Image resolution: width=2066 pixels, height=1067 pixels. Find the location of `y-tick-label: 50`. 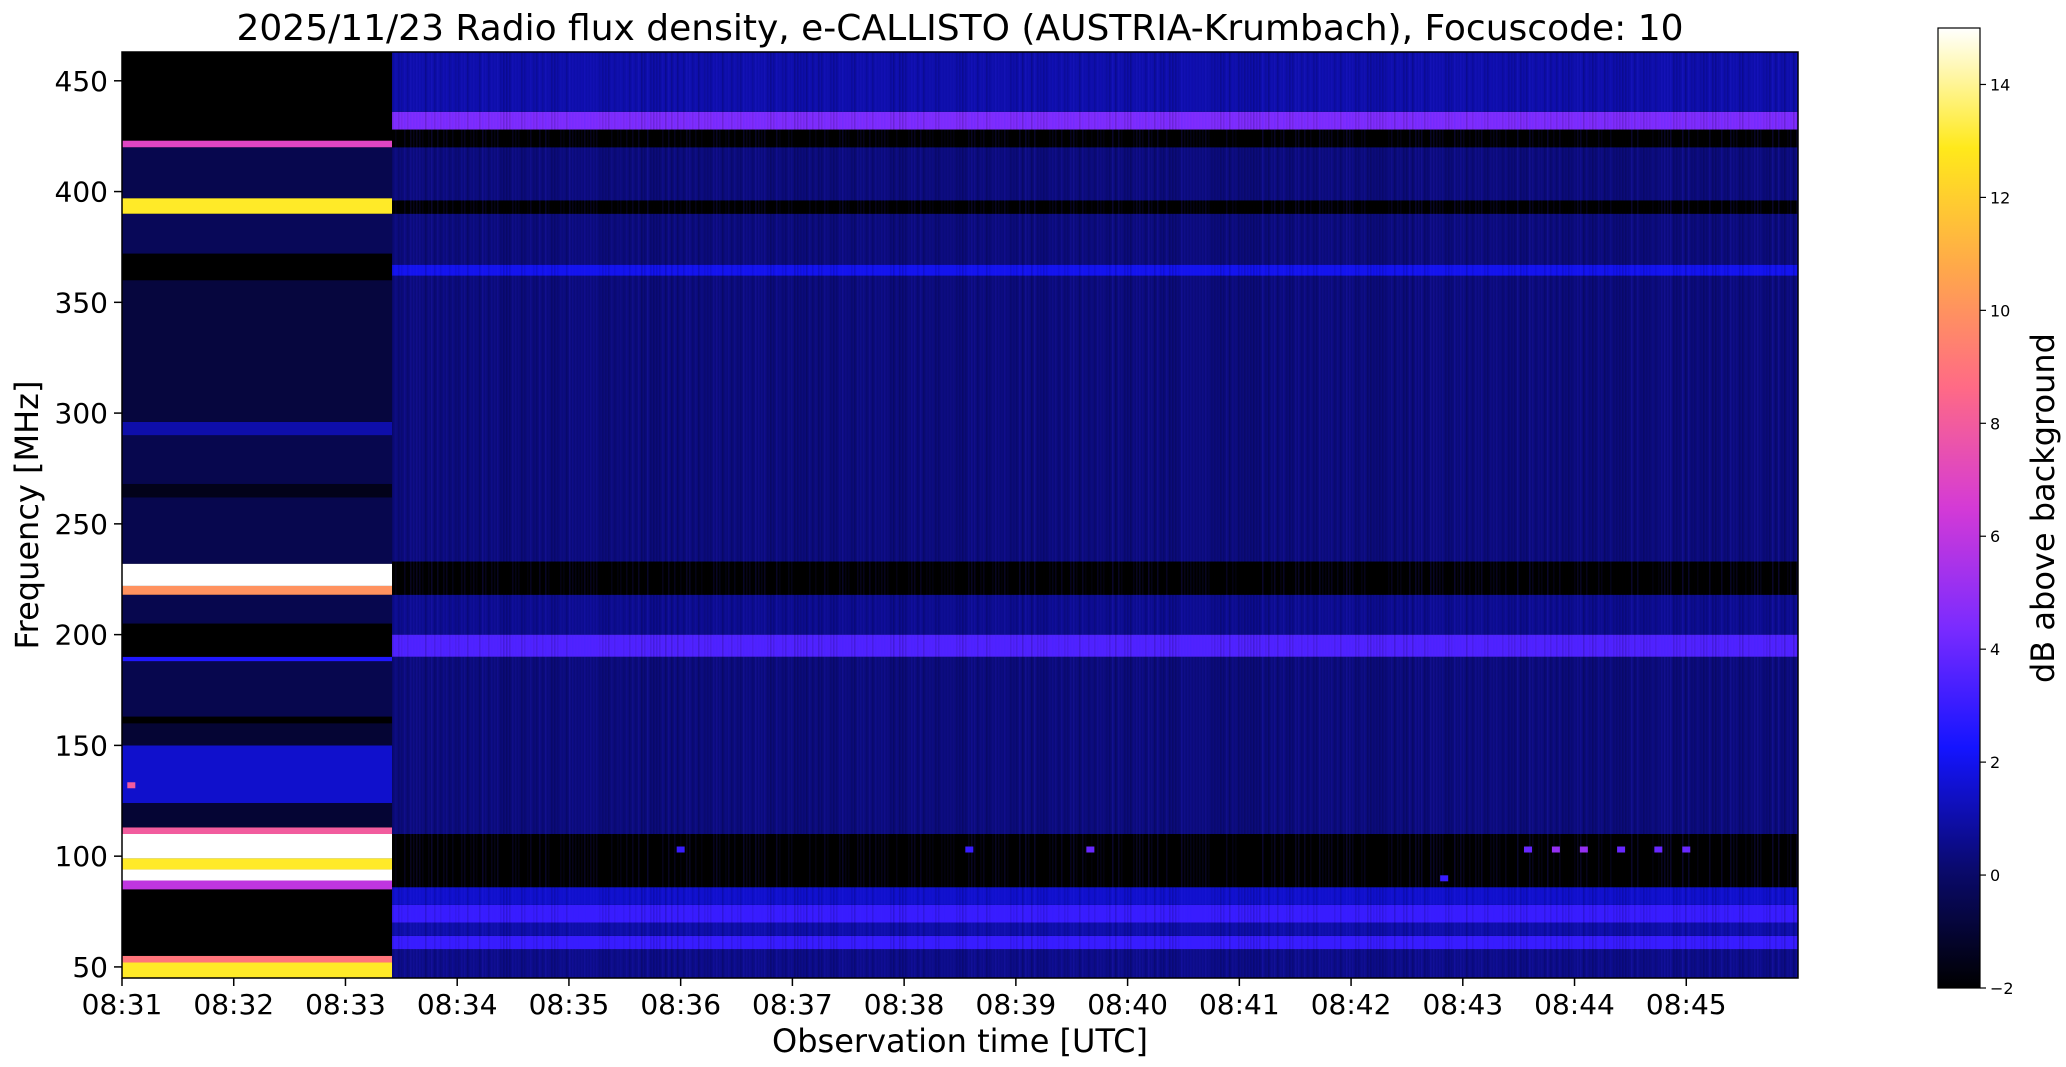

y-tick-label: 50 is located at coordinates (90, 967).